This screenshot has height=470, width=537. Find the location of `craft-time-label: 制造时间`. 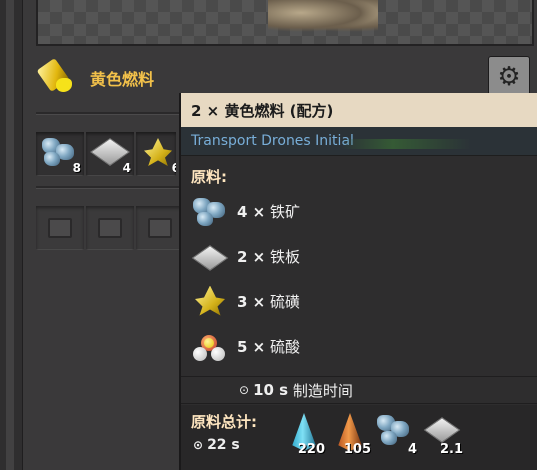

craft-time-label: 制造时间 is located at coordinates (322, 390).